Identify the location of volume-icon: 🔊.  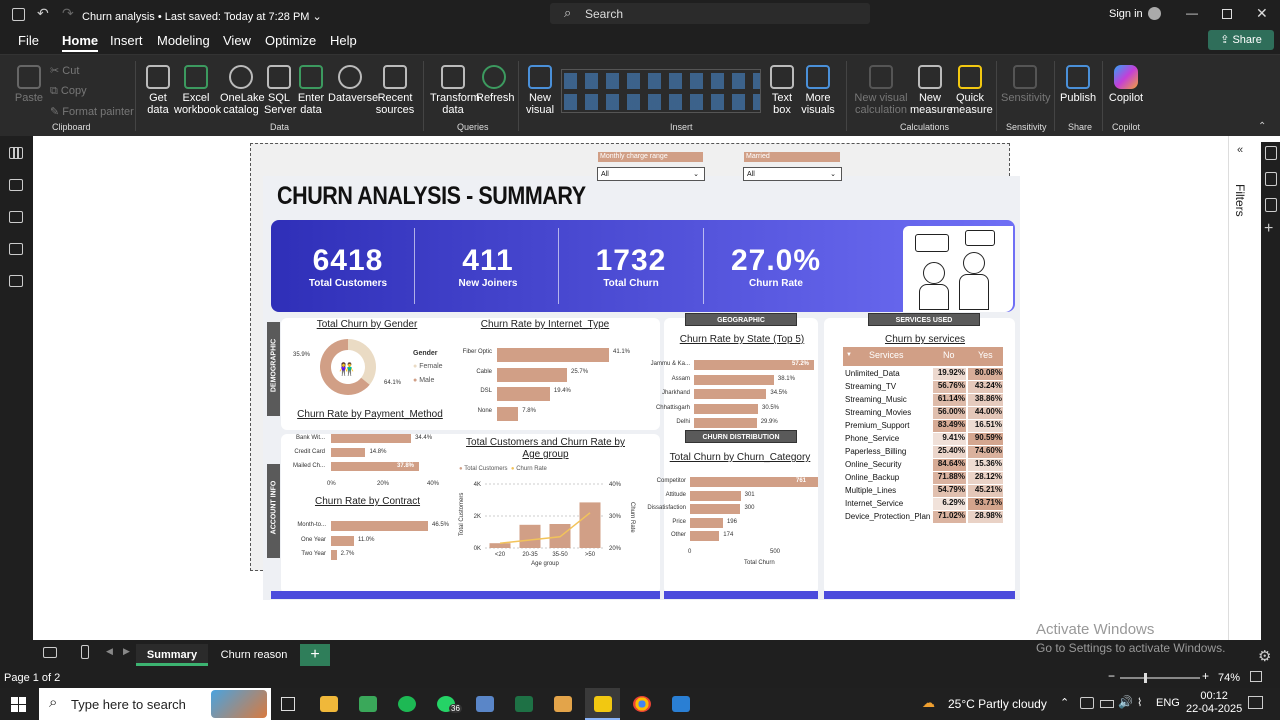
(1125, 702).